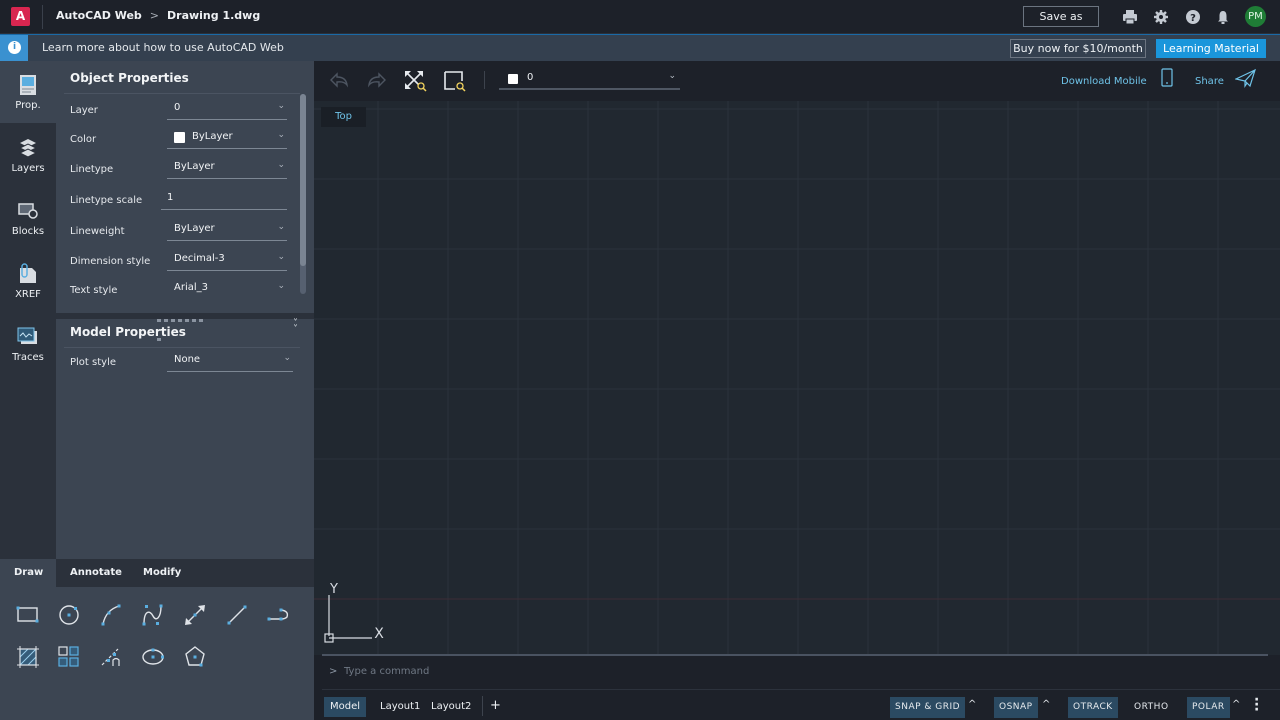  Describe the element at coordinates (1046, 704) in the screenshot. I see `osnap-menu-caret-icon: ^` at that location.